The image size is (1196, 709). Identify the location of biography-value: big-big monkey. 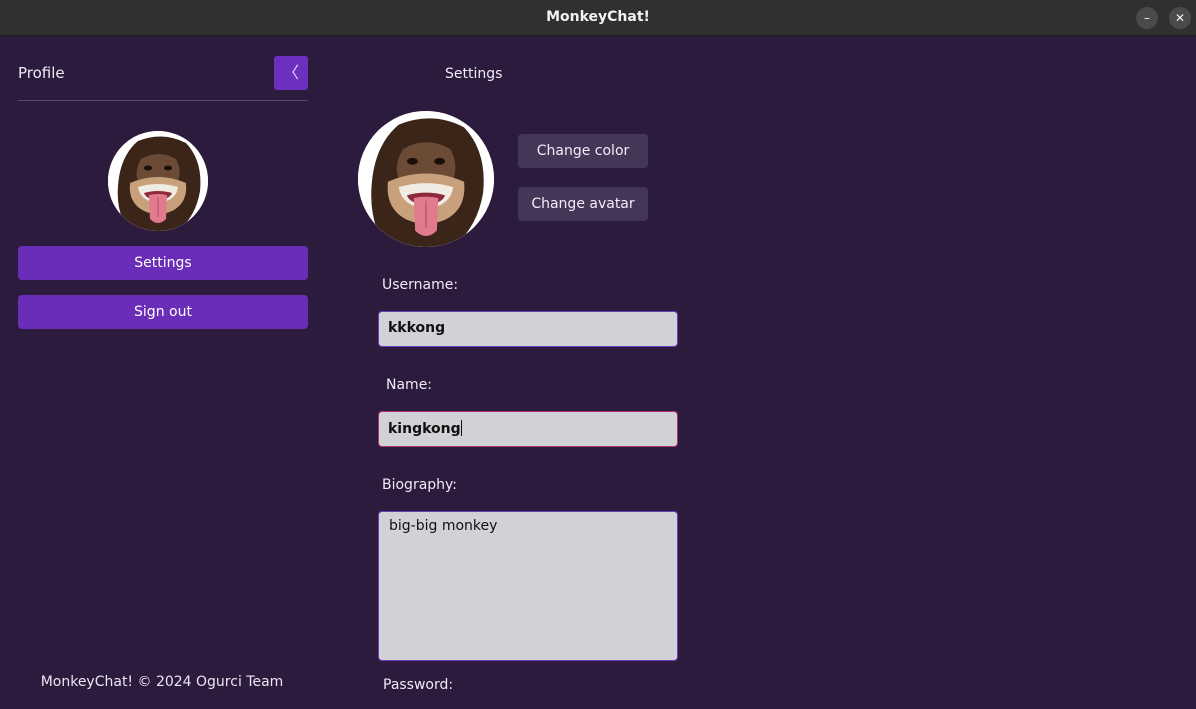
(443, 526).